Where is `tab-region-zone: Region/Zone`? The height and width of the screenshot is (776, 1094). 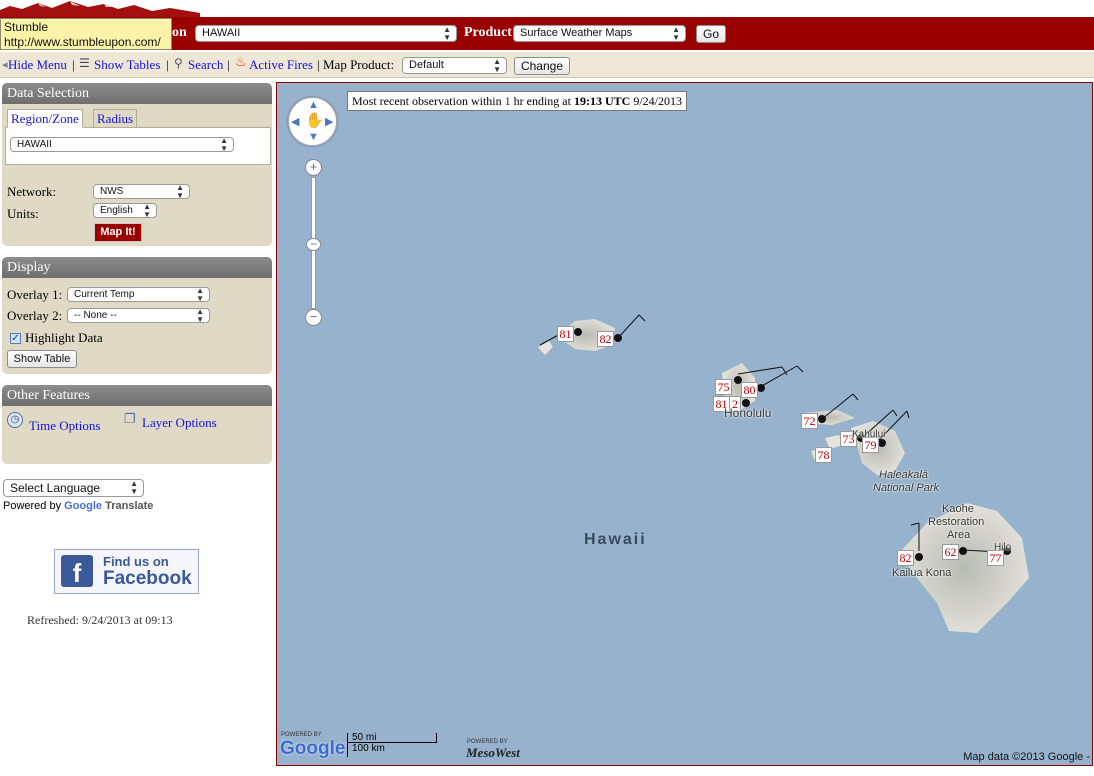
tab-region-zone: Region/Zone is located at coordinates (45, 118).